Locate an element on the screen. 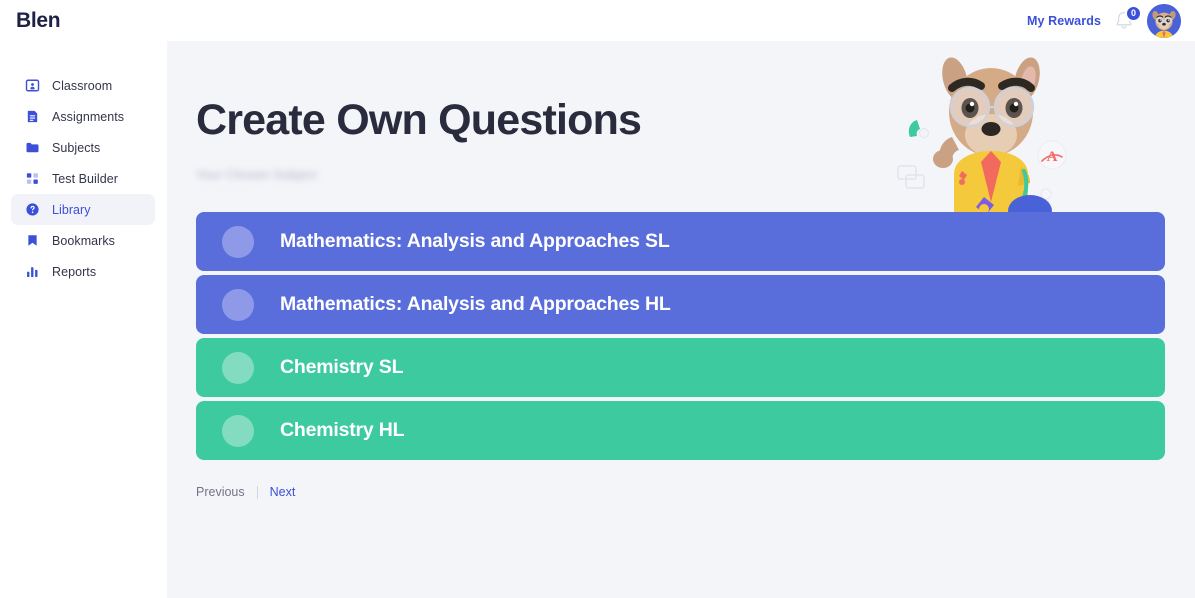 The image size is (1195, 598). sidebar-item-assignments: Assignments is located at coordinates (83, 116).